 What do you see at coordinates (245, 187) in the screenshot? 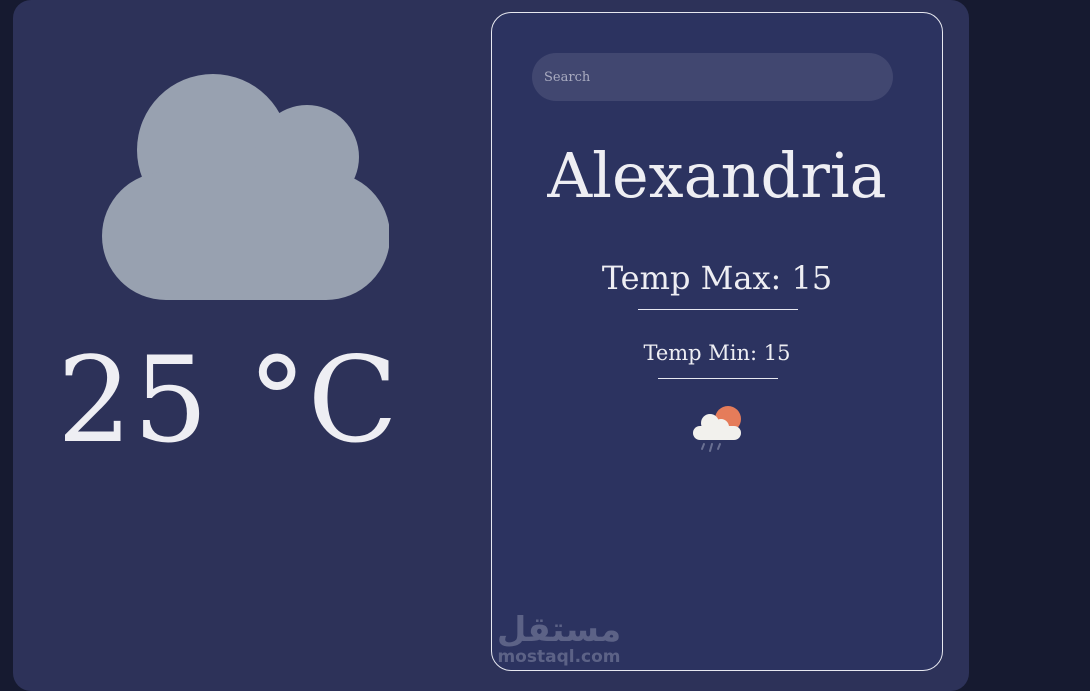
I see `cloud-icon` at bounding box center [245, 187].